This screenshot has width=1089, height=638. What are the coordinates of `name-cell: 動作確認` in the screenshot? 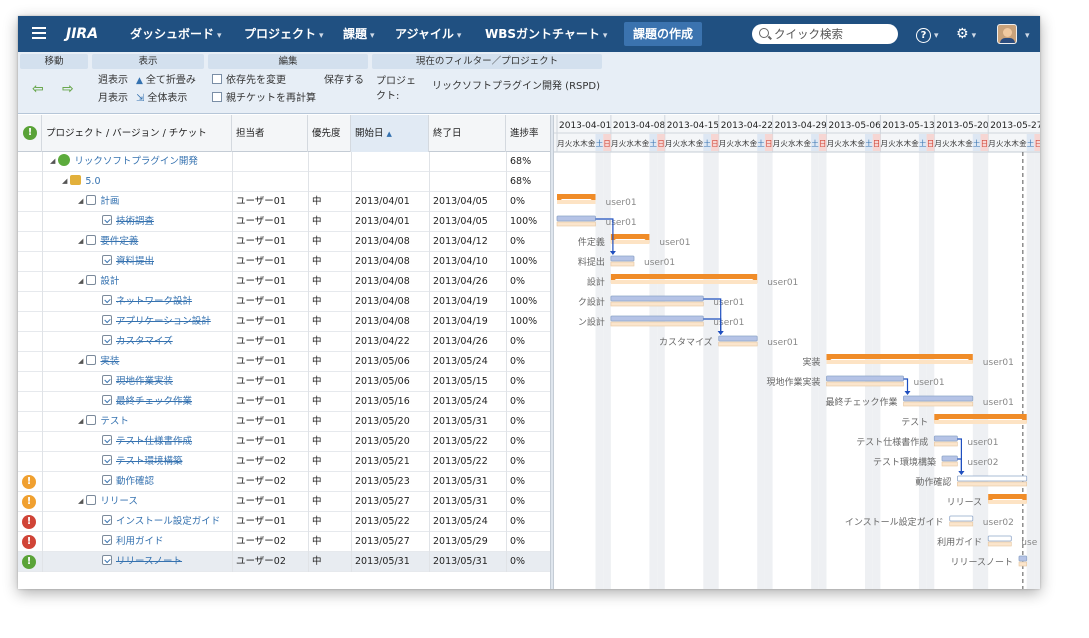 It's located at (126, 482).